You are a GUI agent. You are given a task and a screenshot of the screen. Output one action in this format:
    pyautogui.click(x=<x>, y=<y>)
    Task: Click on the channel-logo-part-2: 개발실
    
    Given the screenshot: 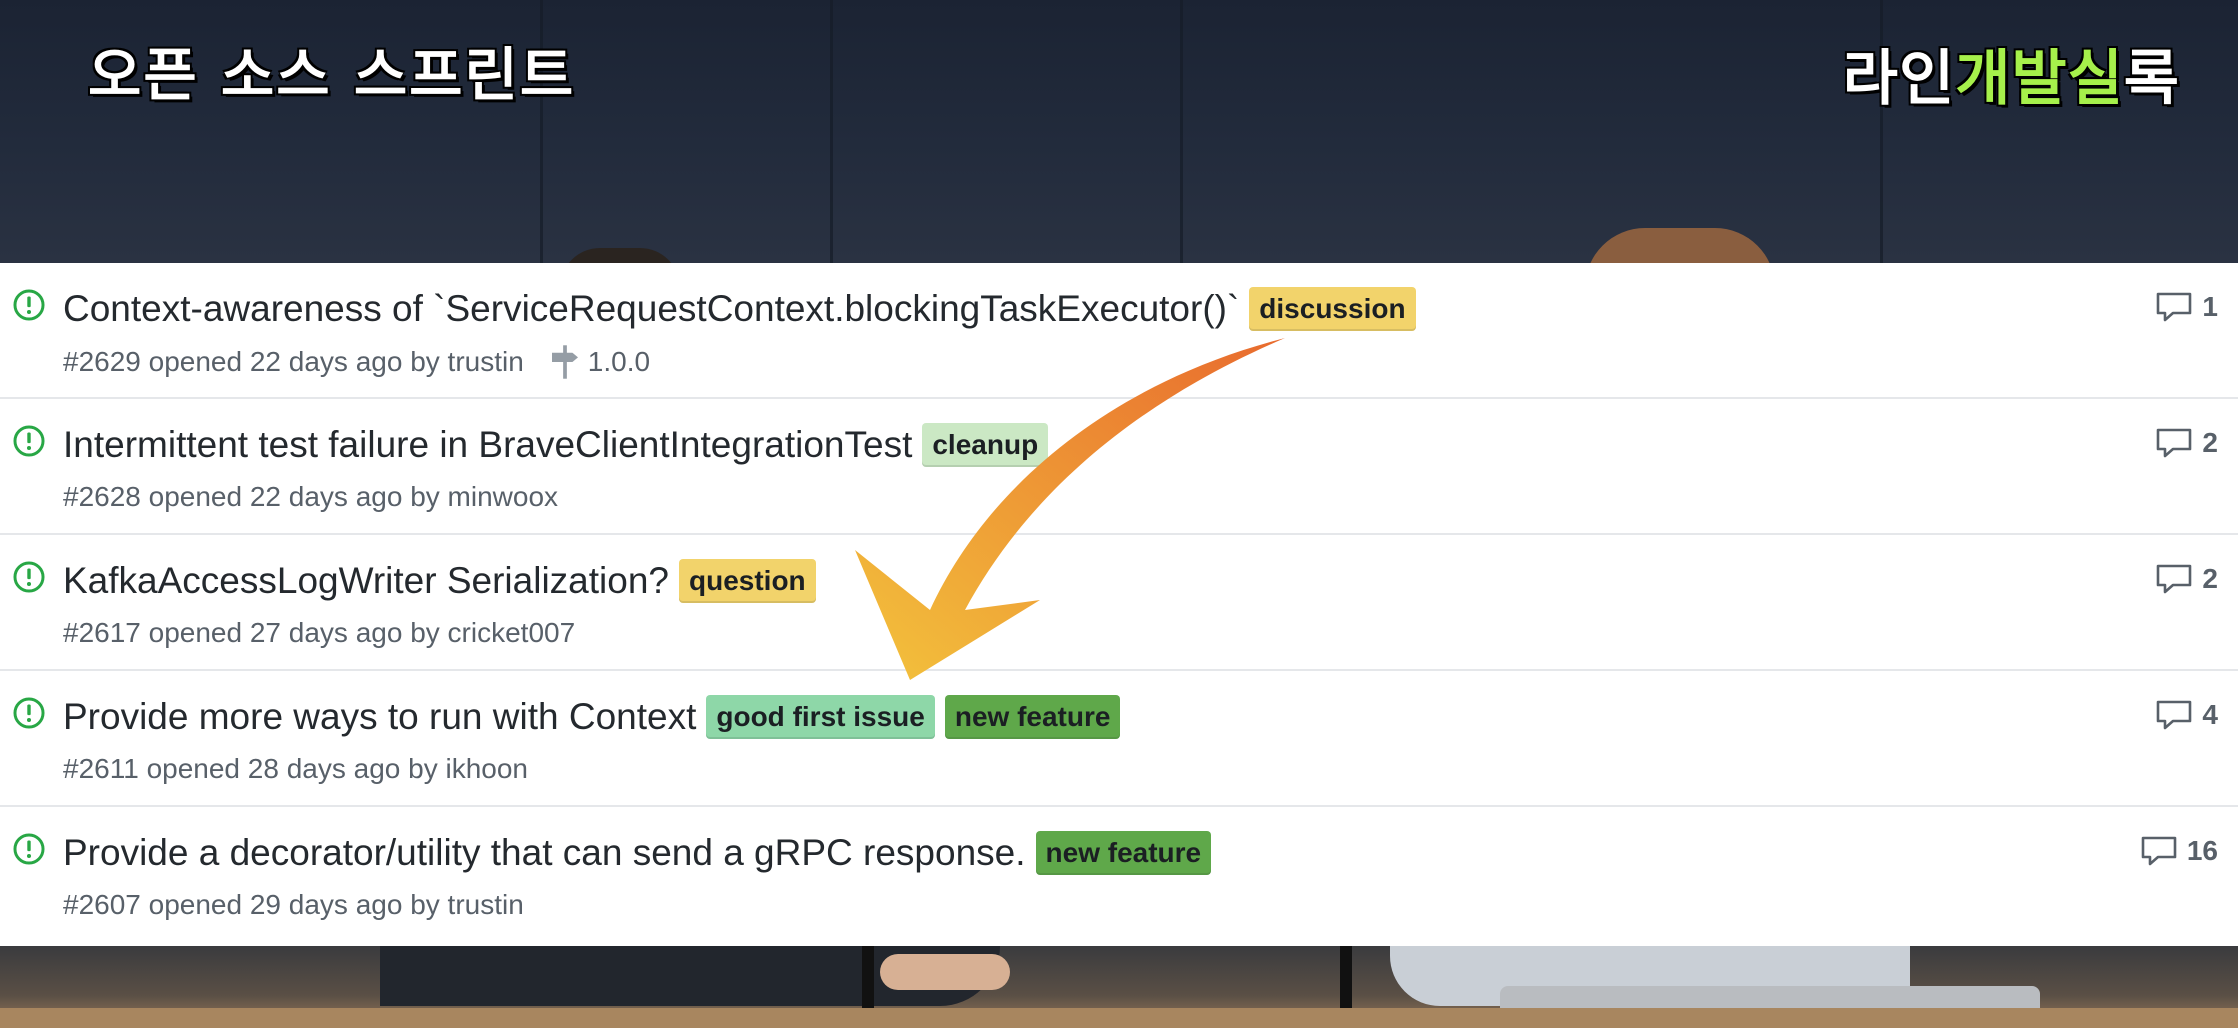 What is the action you would take?
    pyautogui.click(x=2039, y=79)
    